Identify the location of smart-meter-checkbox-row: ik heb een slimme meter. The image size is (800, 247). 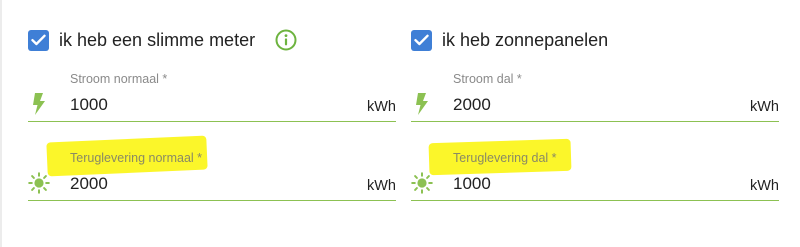
(162, 40).